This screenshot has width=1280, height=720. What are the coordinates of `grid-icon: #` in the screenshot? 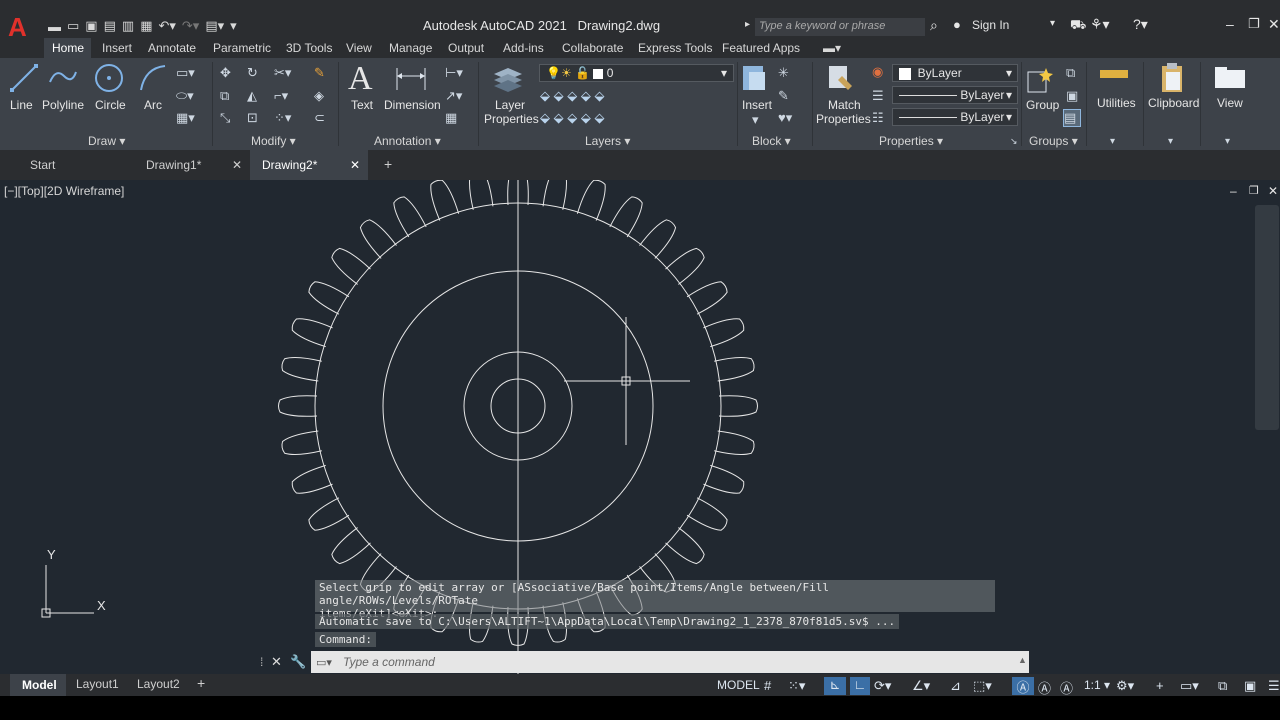 It's located at (767, 685).